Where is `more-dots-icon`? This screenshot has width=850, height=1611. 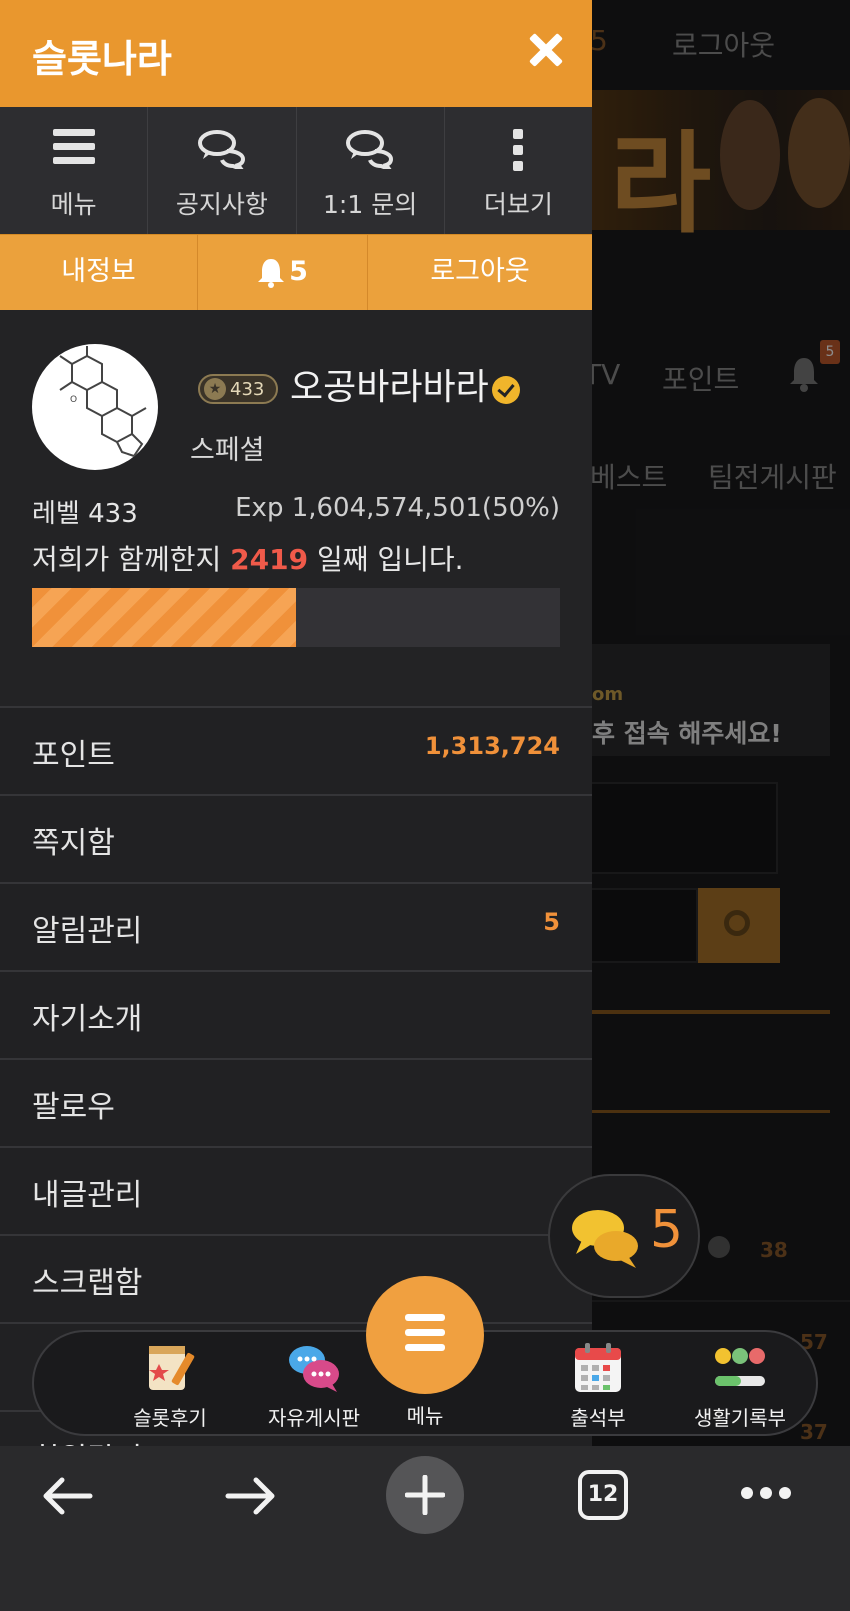 more-dots-icon is located at coordinates (766, 1493).